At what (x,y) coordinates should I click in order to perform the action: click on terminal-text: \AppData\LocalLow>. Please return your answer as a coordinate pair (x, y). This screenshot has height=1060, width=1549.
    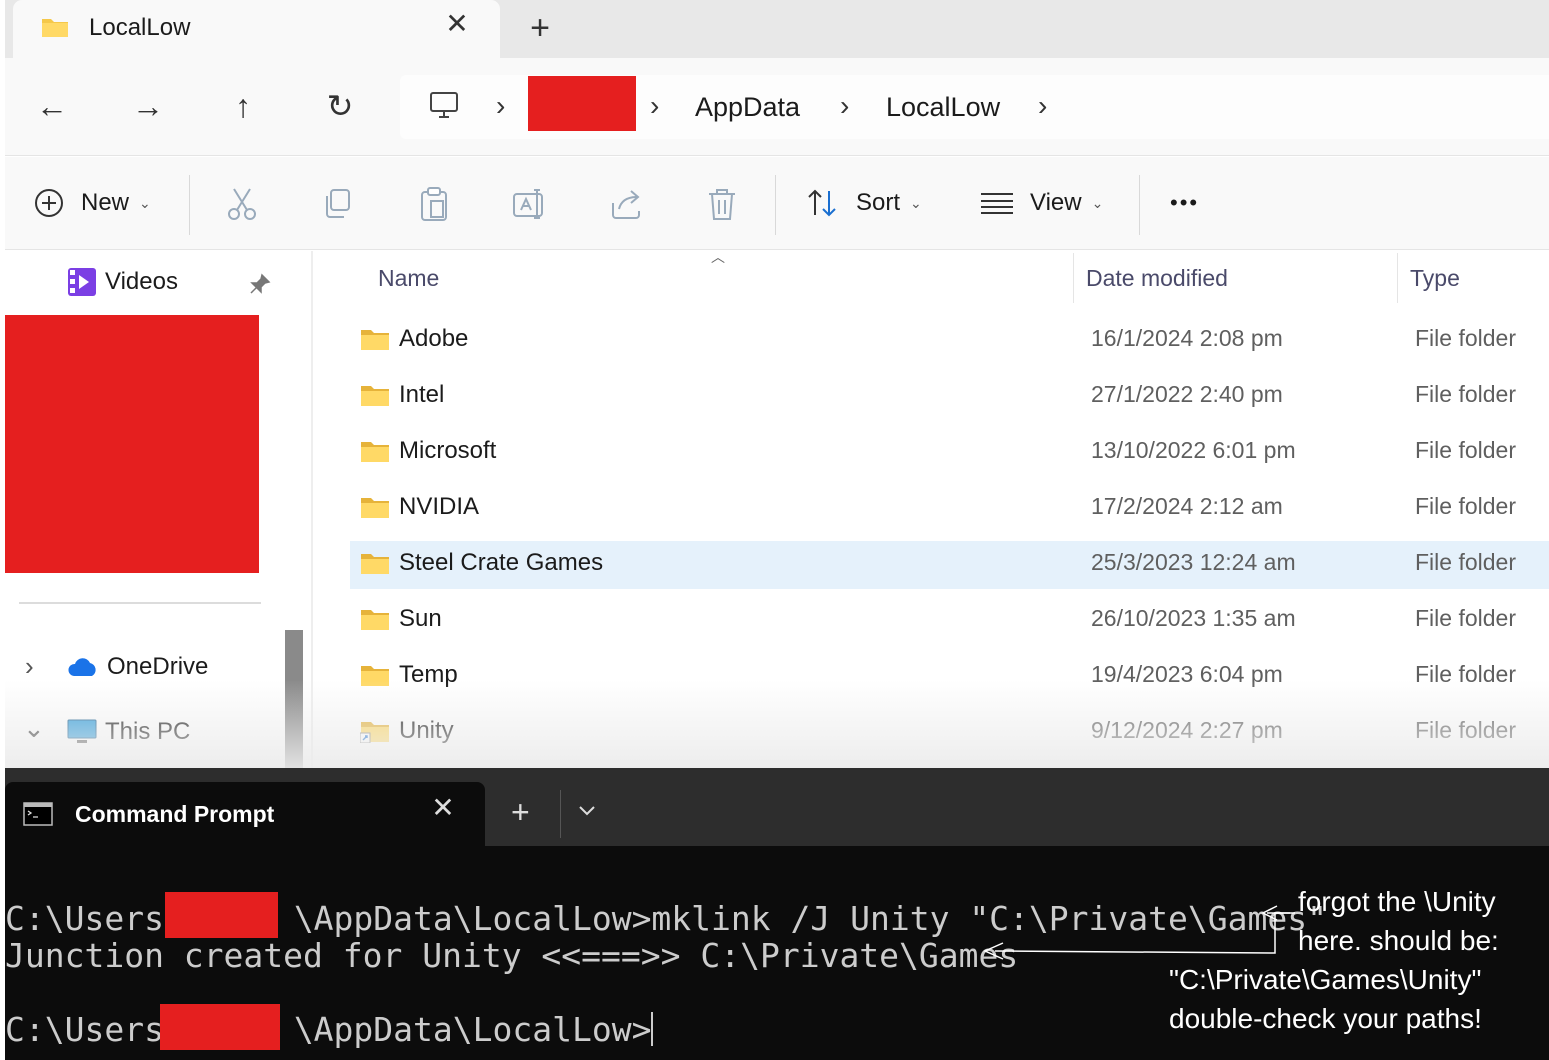
    Looking at the image, I should click on (472, 1029).